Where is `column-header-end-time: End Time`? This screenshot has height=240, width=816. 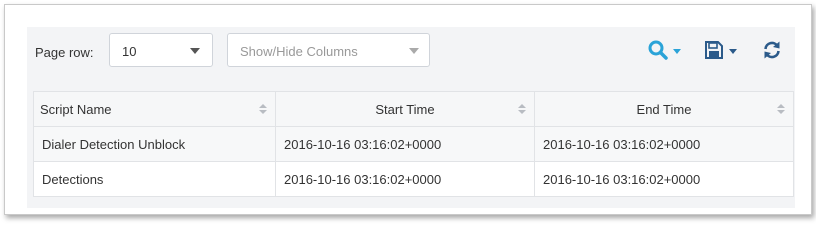
column-header-end-time: End Time is located at coordinates (664, 109).